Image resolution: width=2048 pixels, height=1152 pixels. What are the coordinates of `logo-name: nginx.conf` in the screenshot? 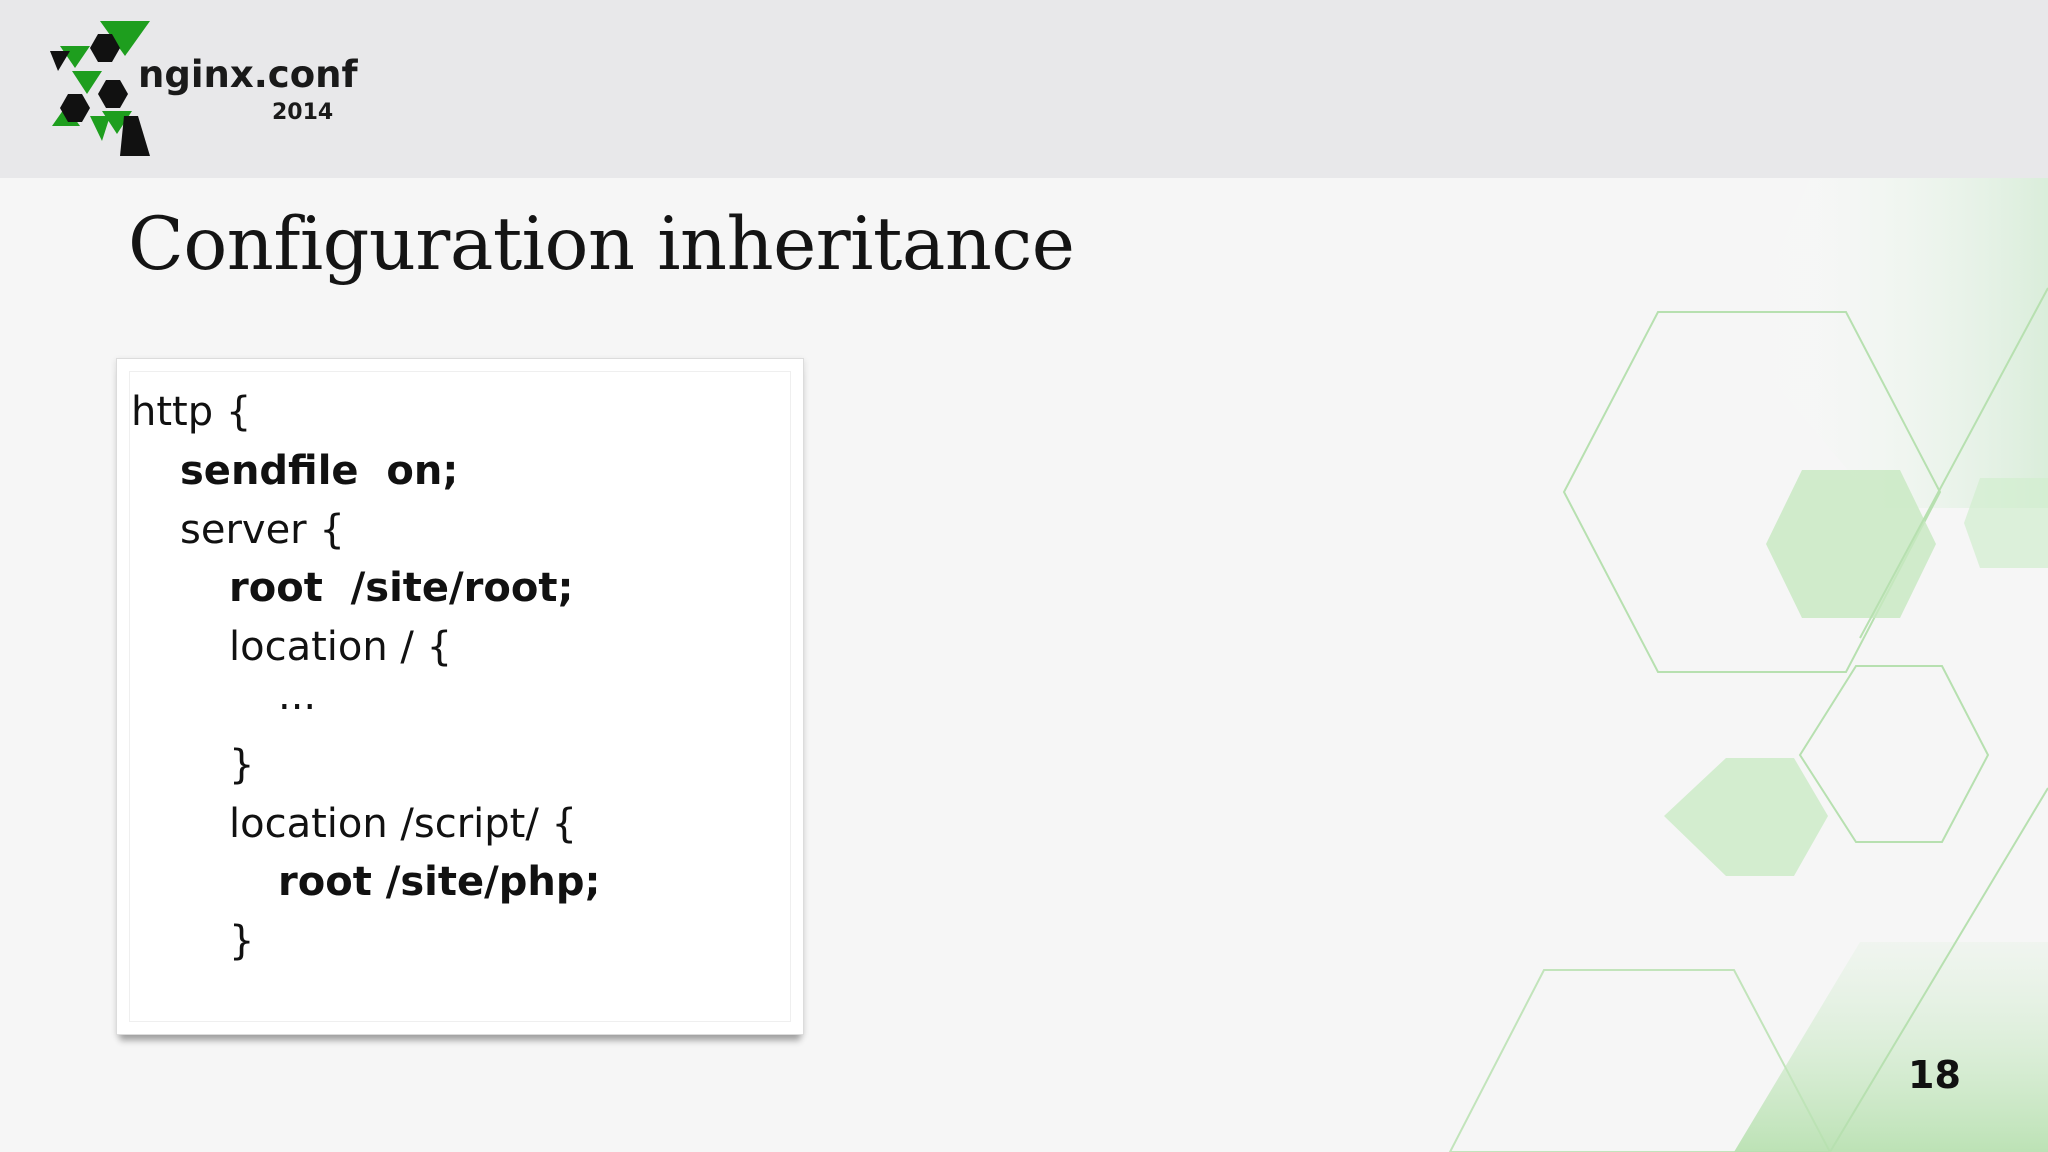 It's located at (248, 74).